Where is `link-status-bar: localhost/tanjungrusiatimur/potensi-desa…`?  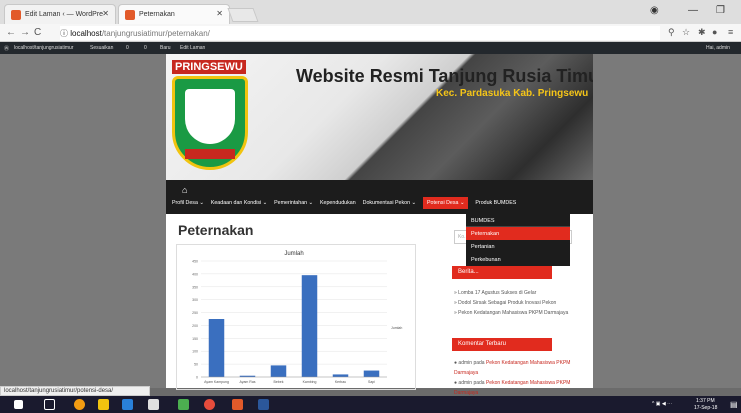 link-status-bar: localhost/tanjungrusiatimur/potensi-desa… is located at coordinates (75, 391).